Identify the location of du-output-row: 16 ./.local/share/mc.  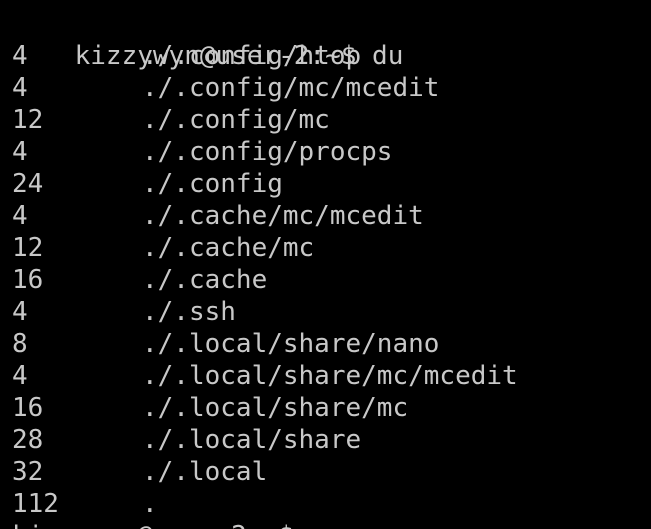
(265, 408).